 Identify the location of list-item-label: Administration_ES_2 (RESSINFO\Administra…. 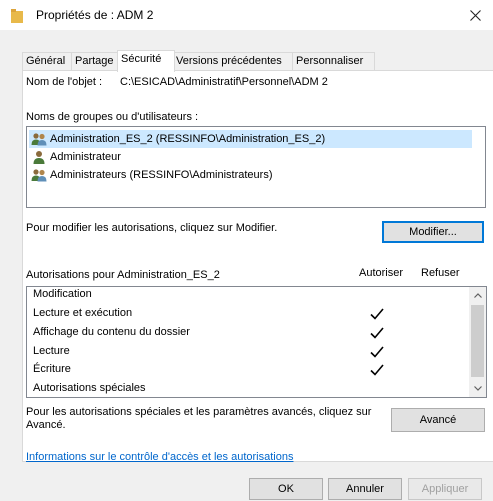
(188, 139).